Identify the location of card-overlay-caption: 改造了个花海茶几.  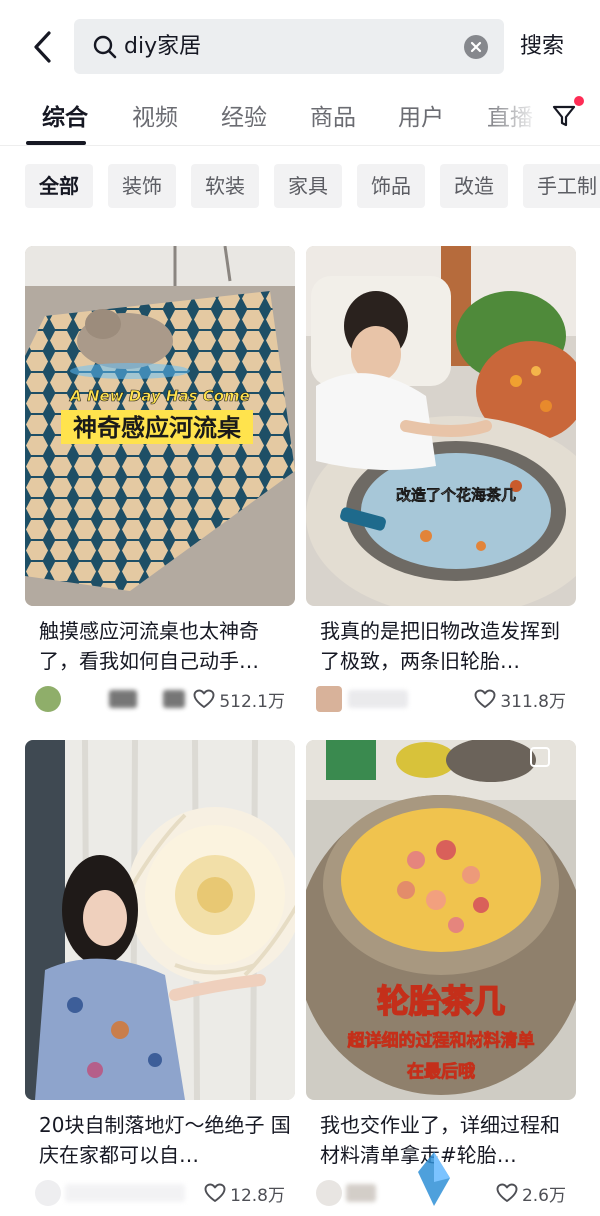
(456, 495).